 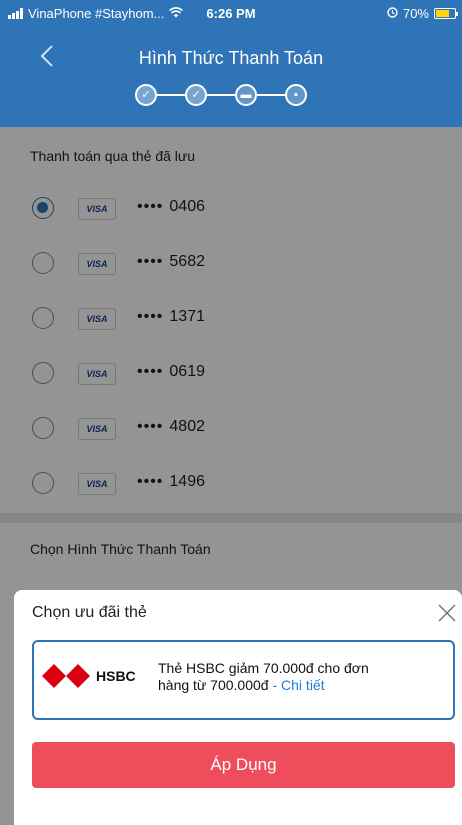 I want to click on battery-icon, so click(x=446, y=13).